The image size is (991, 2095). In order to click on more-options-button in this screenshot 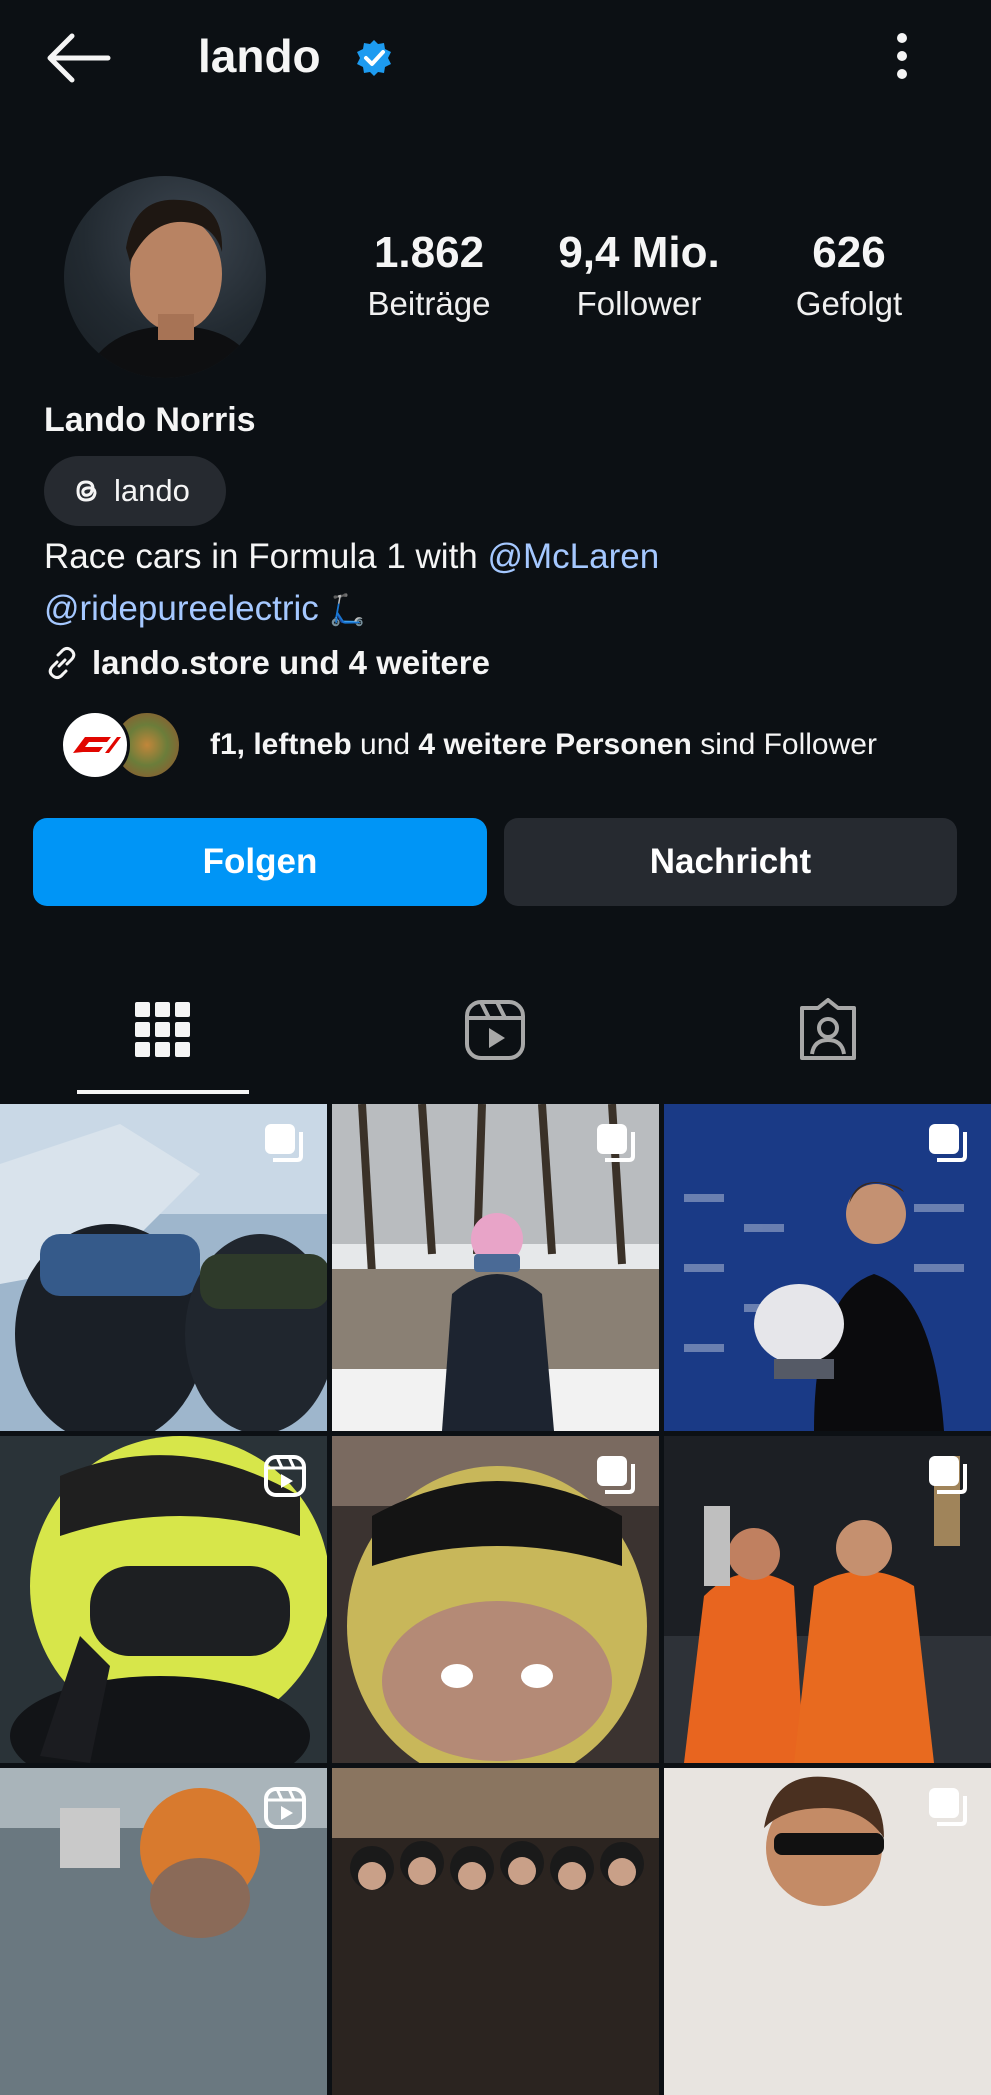, I will do `click(902, 56)`.